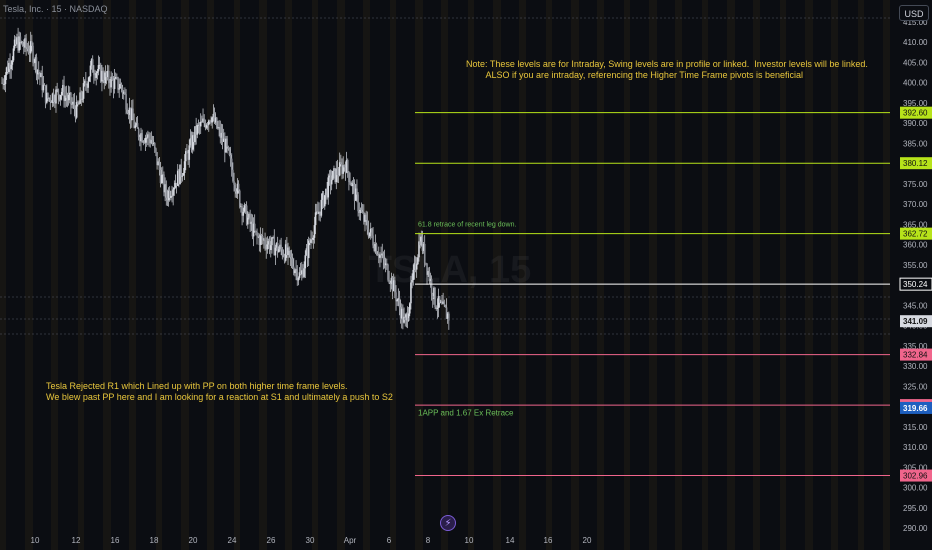  What do you see at coordinates (587, 540) in the screenshot?
I see `time-tick-label: 20` at bounding box center [587, 540].